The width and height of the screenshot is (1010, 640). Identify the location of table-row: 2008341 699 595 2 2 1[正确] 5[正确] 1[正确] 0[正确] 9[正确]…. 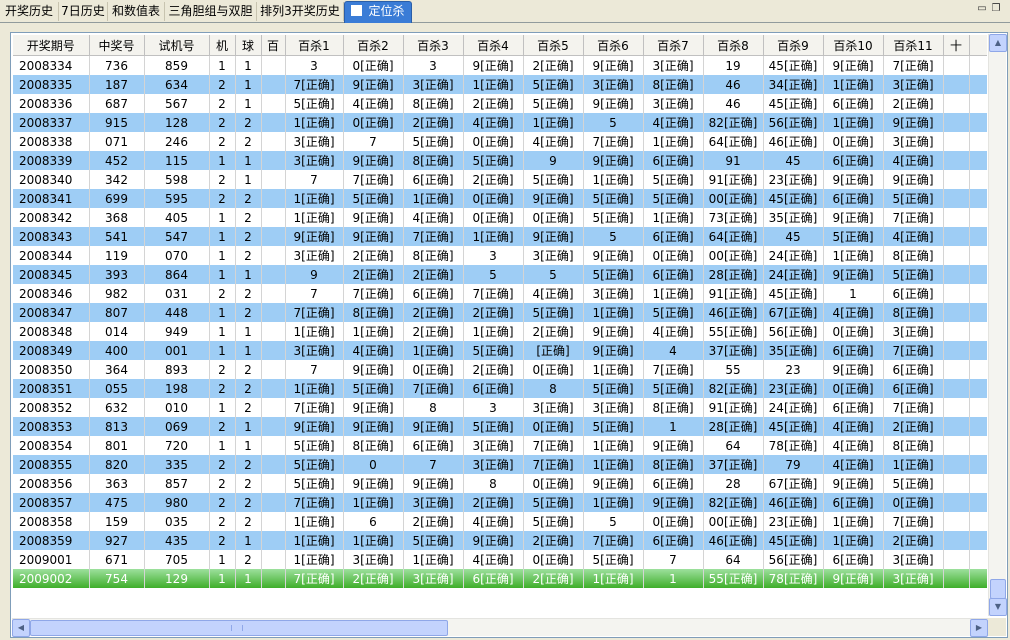
(500, 198).